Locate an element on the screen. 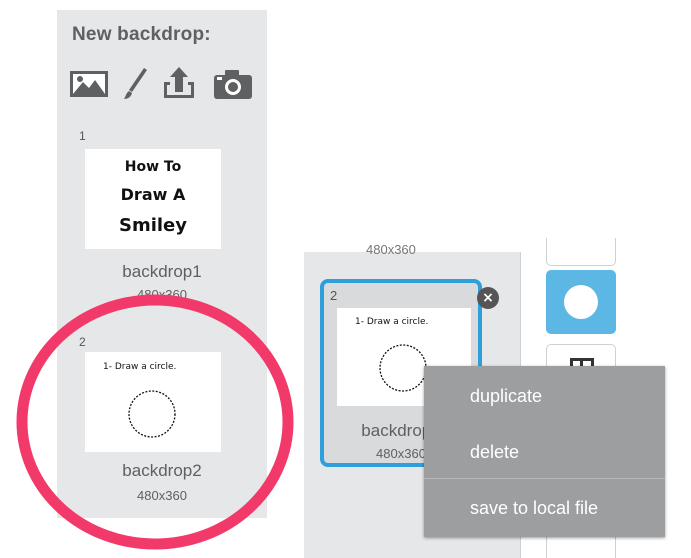  menu-item-delete: delete is located at coordinates (494, 452).